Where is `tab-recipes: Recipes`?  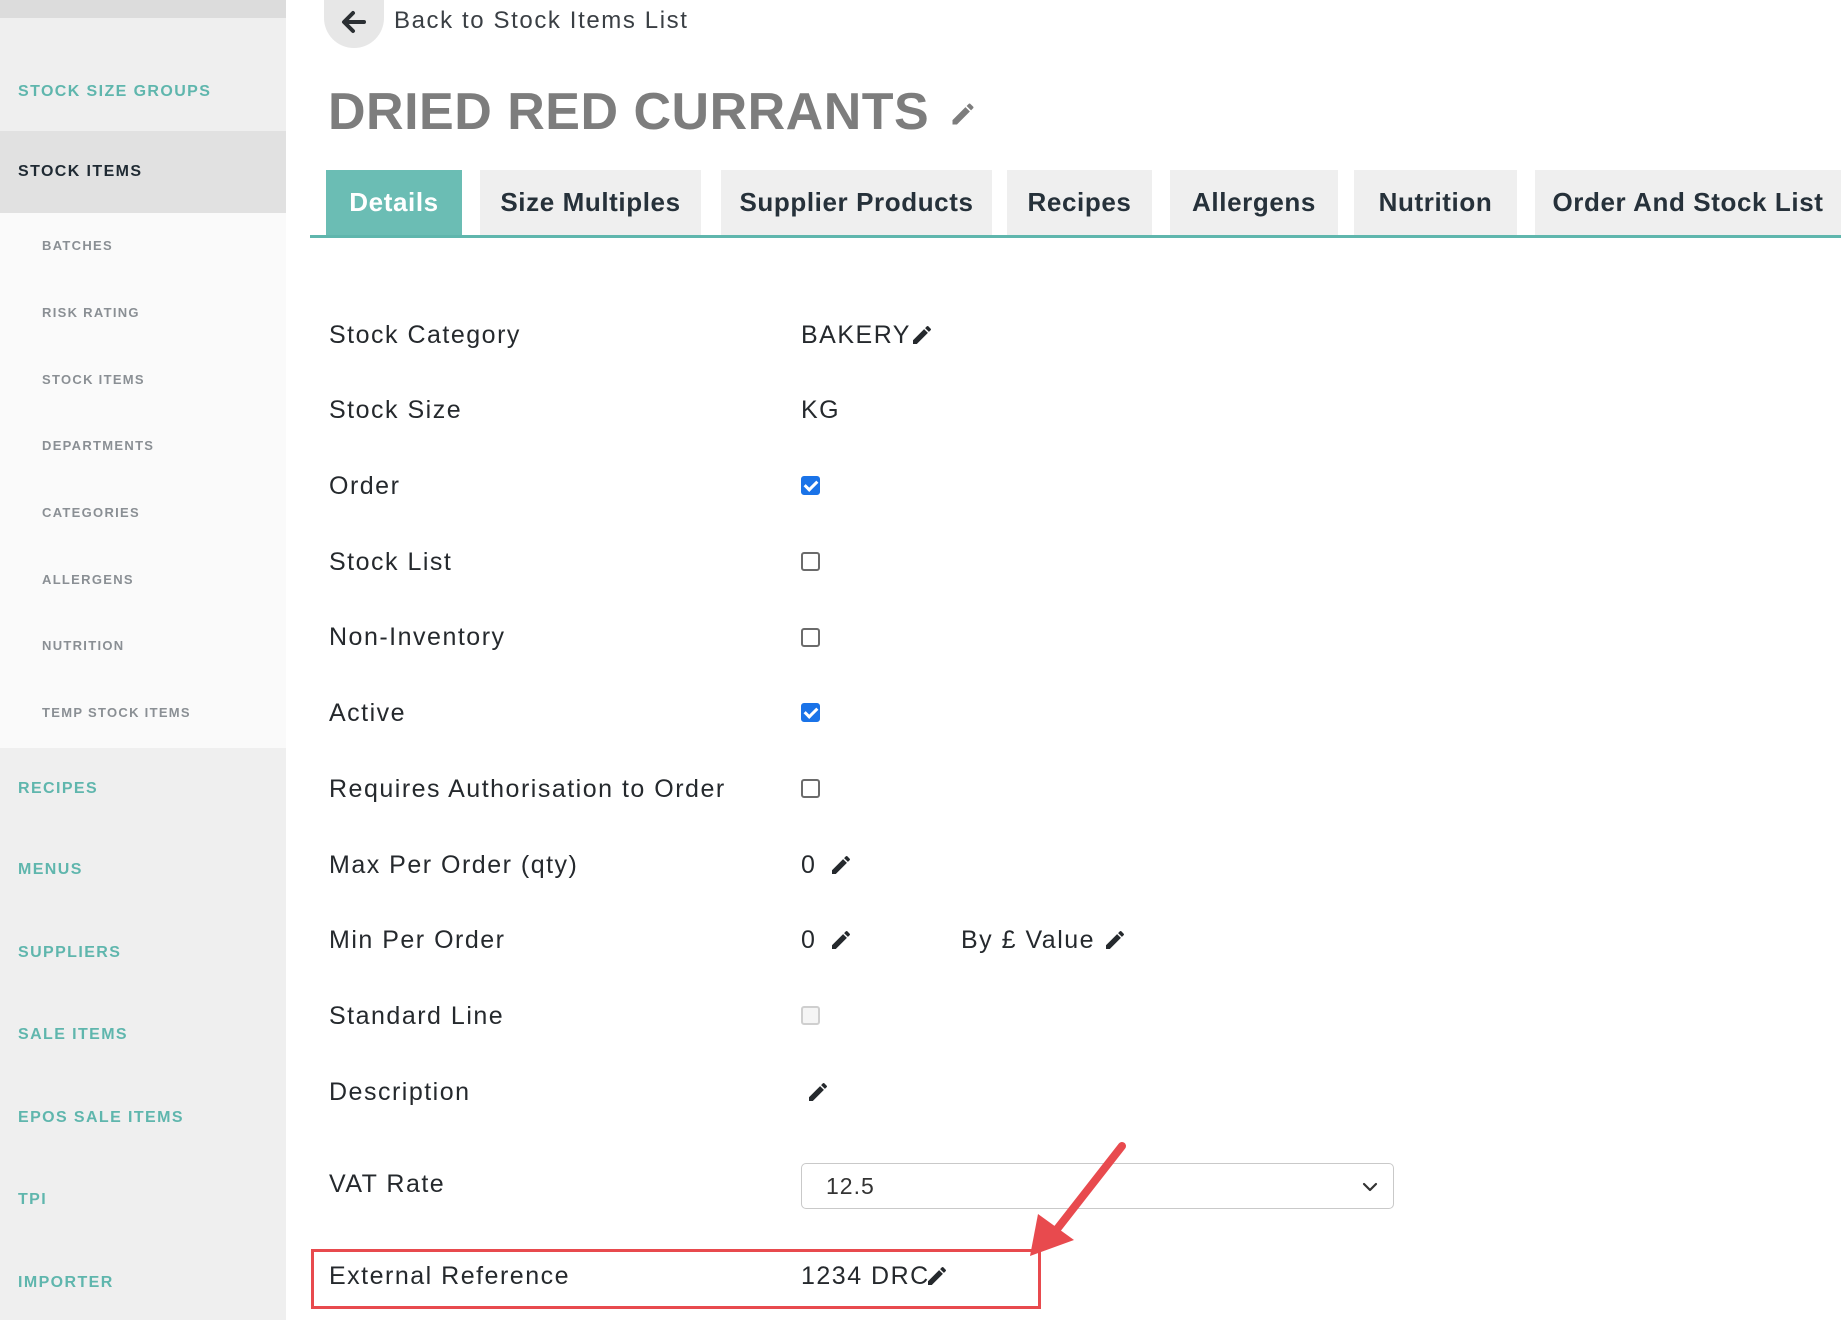
tab-recipes: Recipes is located at coordinates (1079, 202).